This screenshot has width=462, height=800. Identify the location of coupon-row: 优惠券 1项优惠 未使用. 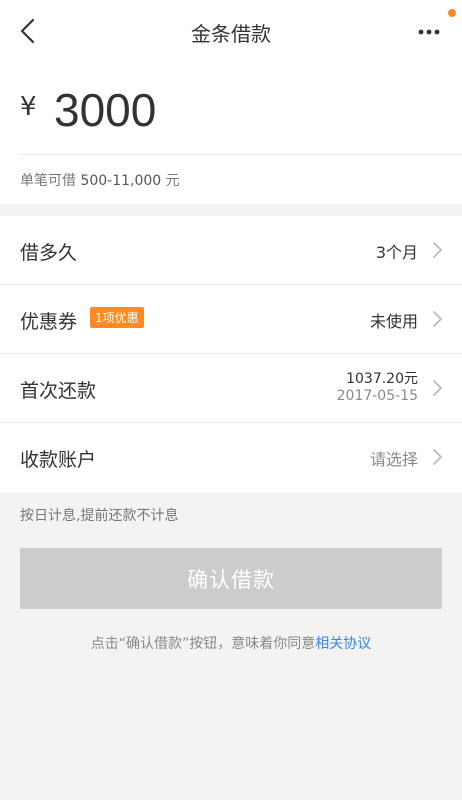
(231, 319).